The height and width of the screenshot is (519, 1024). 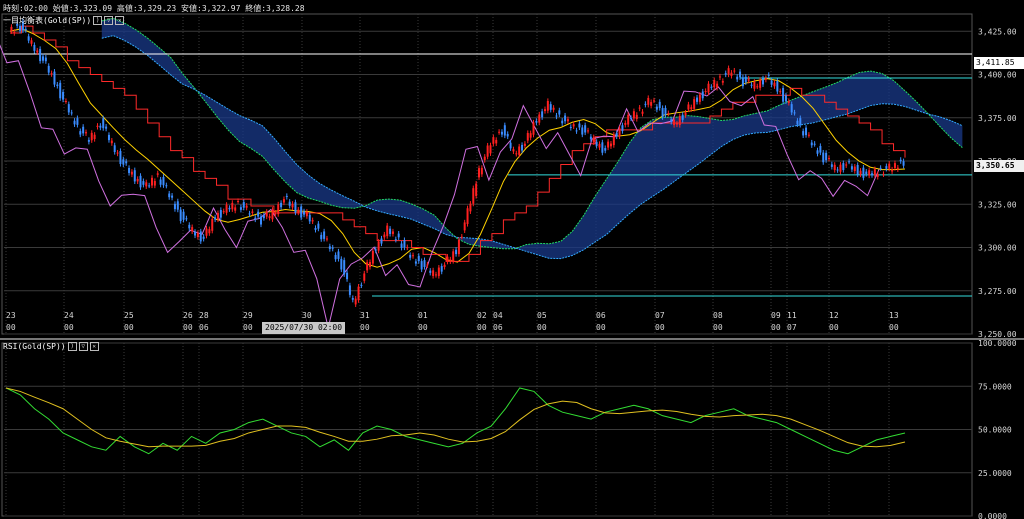 I want to click on date-day-label: 07, so click(x=660, y=315).